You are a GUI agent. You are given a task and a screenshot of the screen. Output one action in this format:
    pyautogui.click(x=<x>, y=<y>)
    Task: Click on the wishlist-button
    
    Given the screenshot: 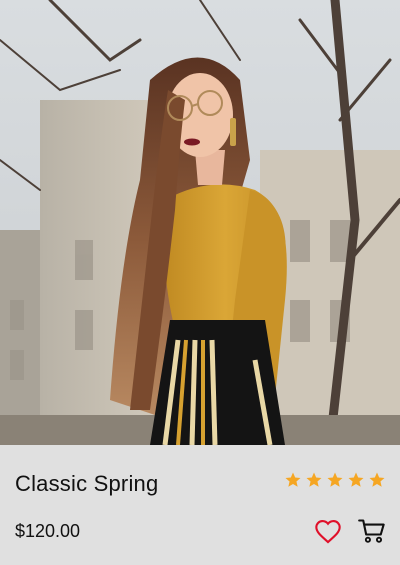 What is the action you would take?
    pyautogui.click(x=328, y=531)
    